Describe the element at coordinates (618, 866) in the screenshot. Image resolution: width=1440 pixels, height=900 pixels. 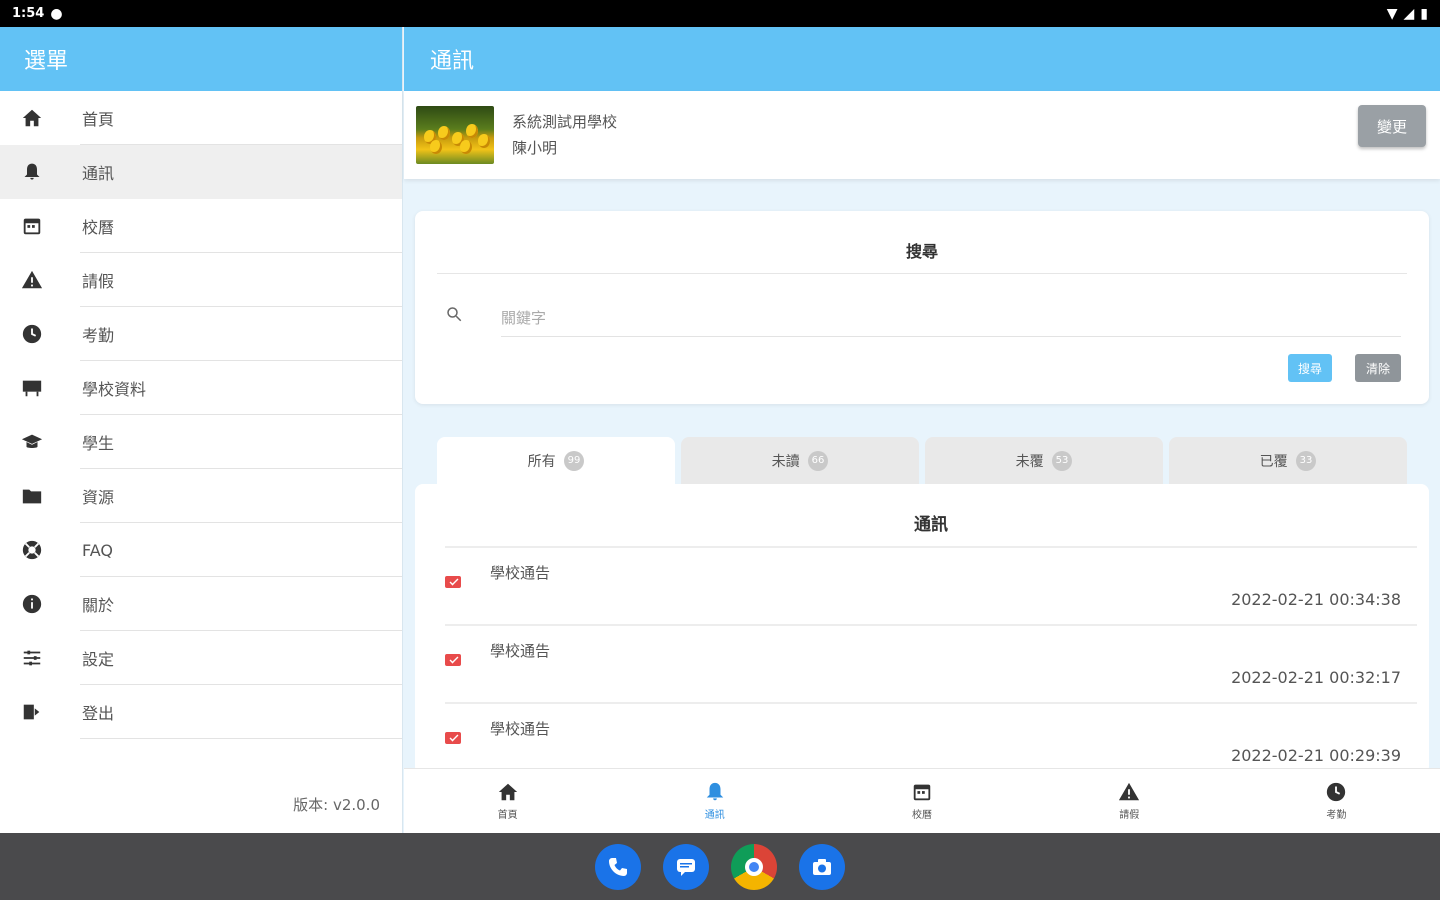
I see `phone-app-icon` at that location.